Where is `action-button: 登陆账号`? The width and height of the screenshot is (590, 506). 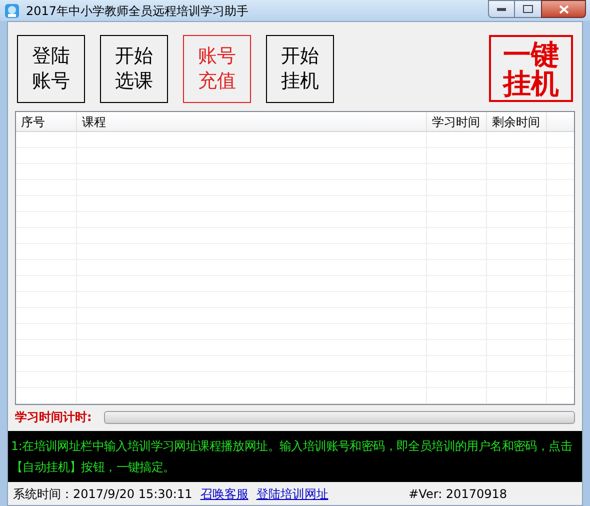 action-button: 登陆账号 is located at coordinates (51, 69).